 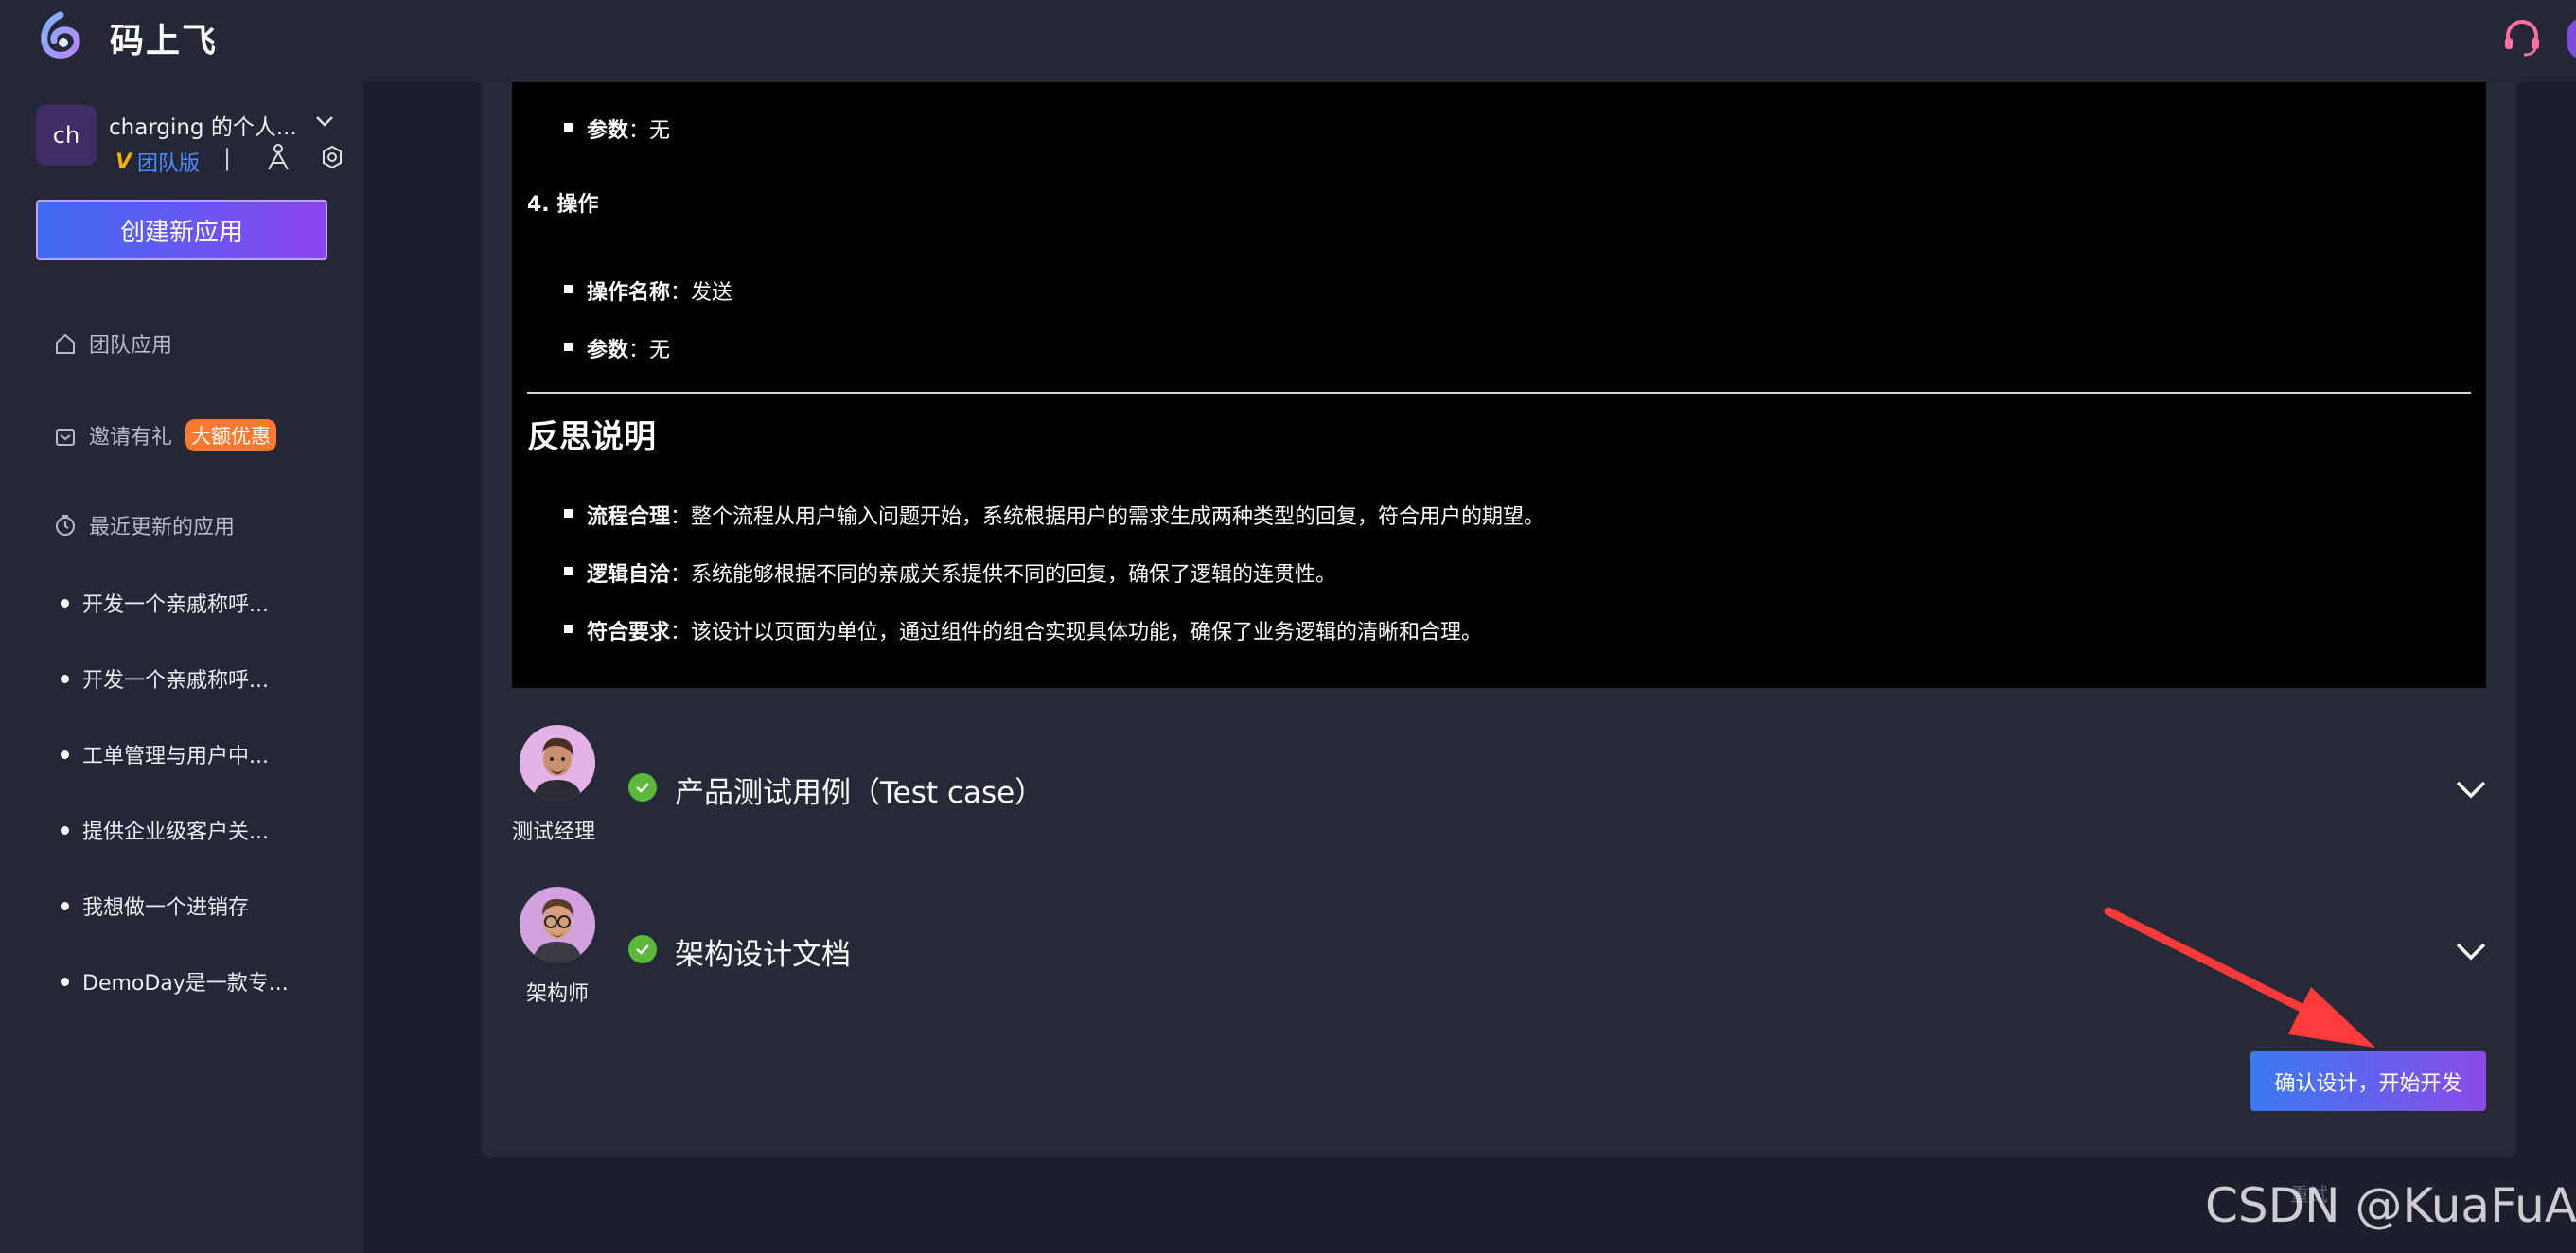 I want to click on nav-label: 邀请有礼, so click(x=131, y=438).